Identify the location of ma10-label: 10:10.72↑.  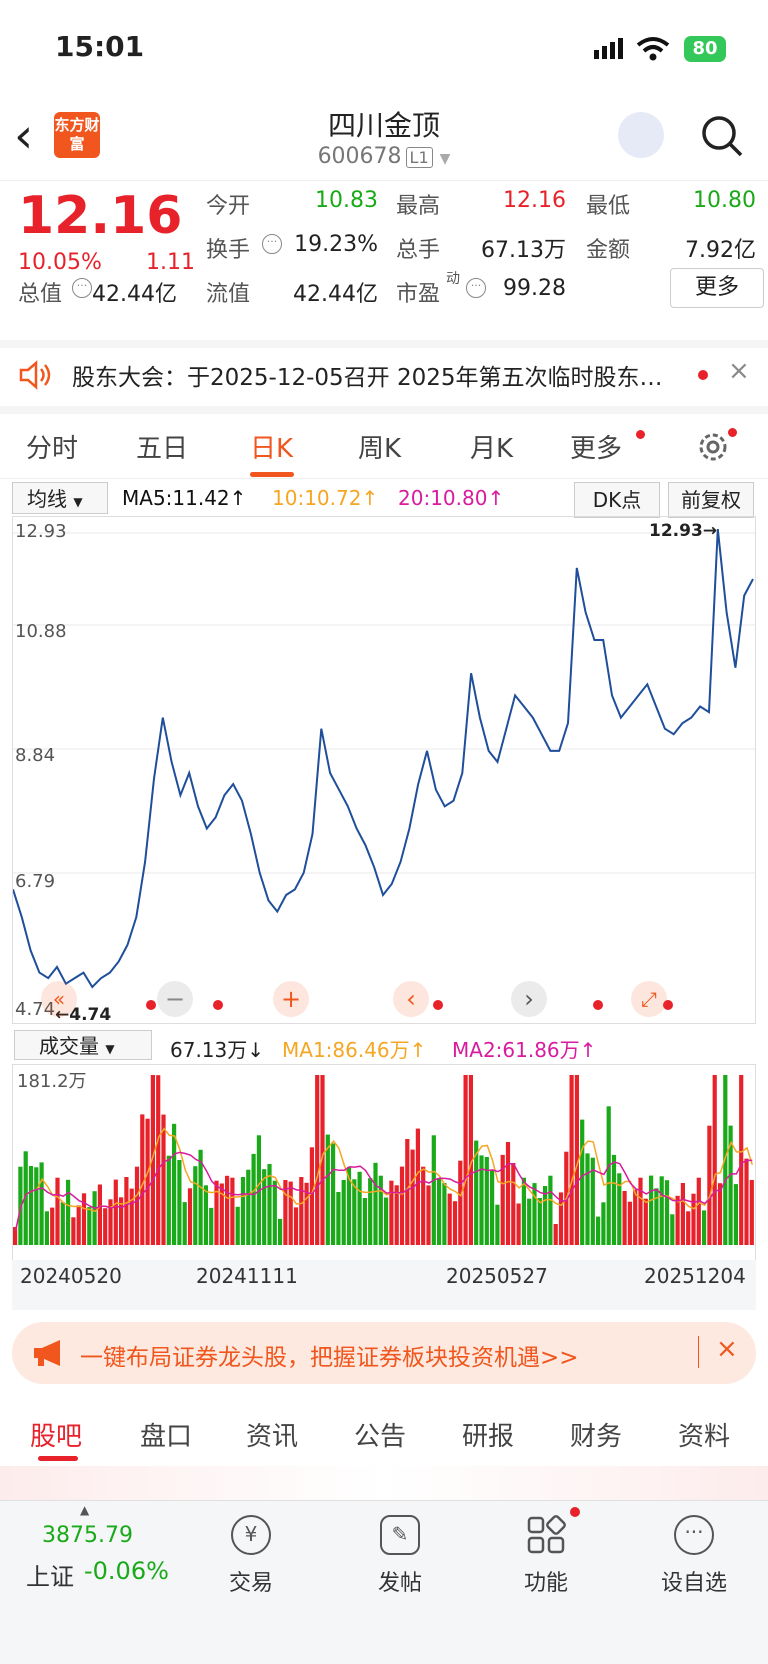
(325, 498).